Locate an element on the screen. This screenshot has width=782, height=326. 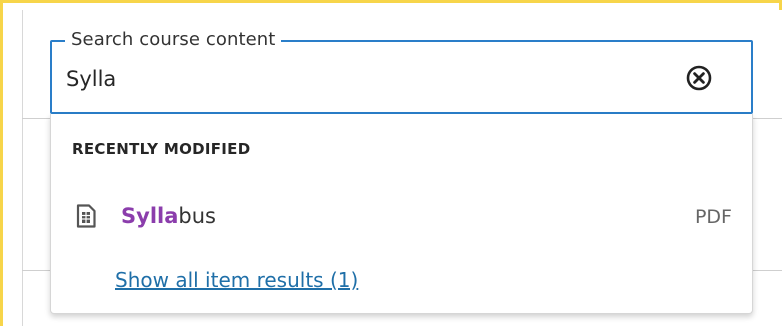
clear-circle-x-icon is located at coordinates (699, 78).